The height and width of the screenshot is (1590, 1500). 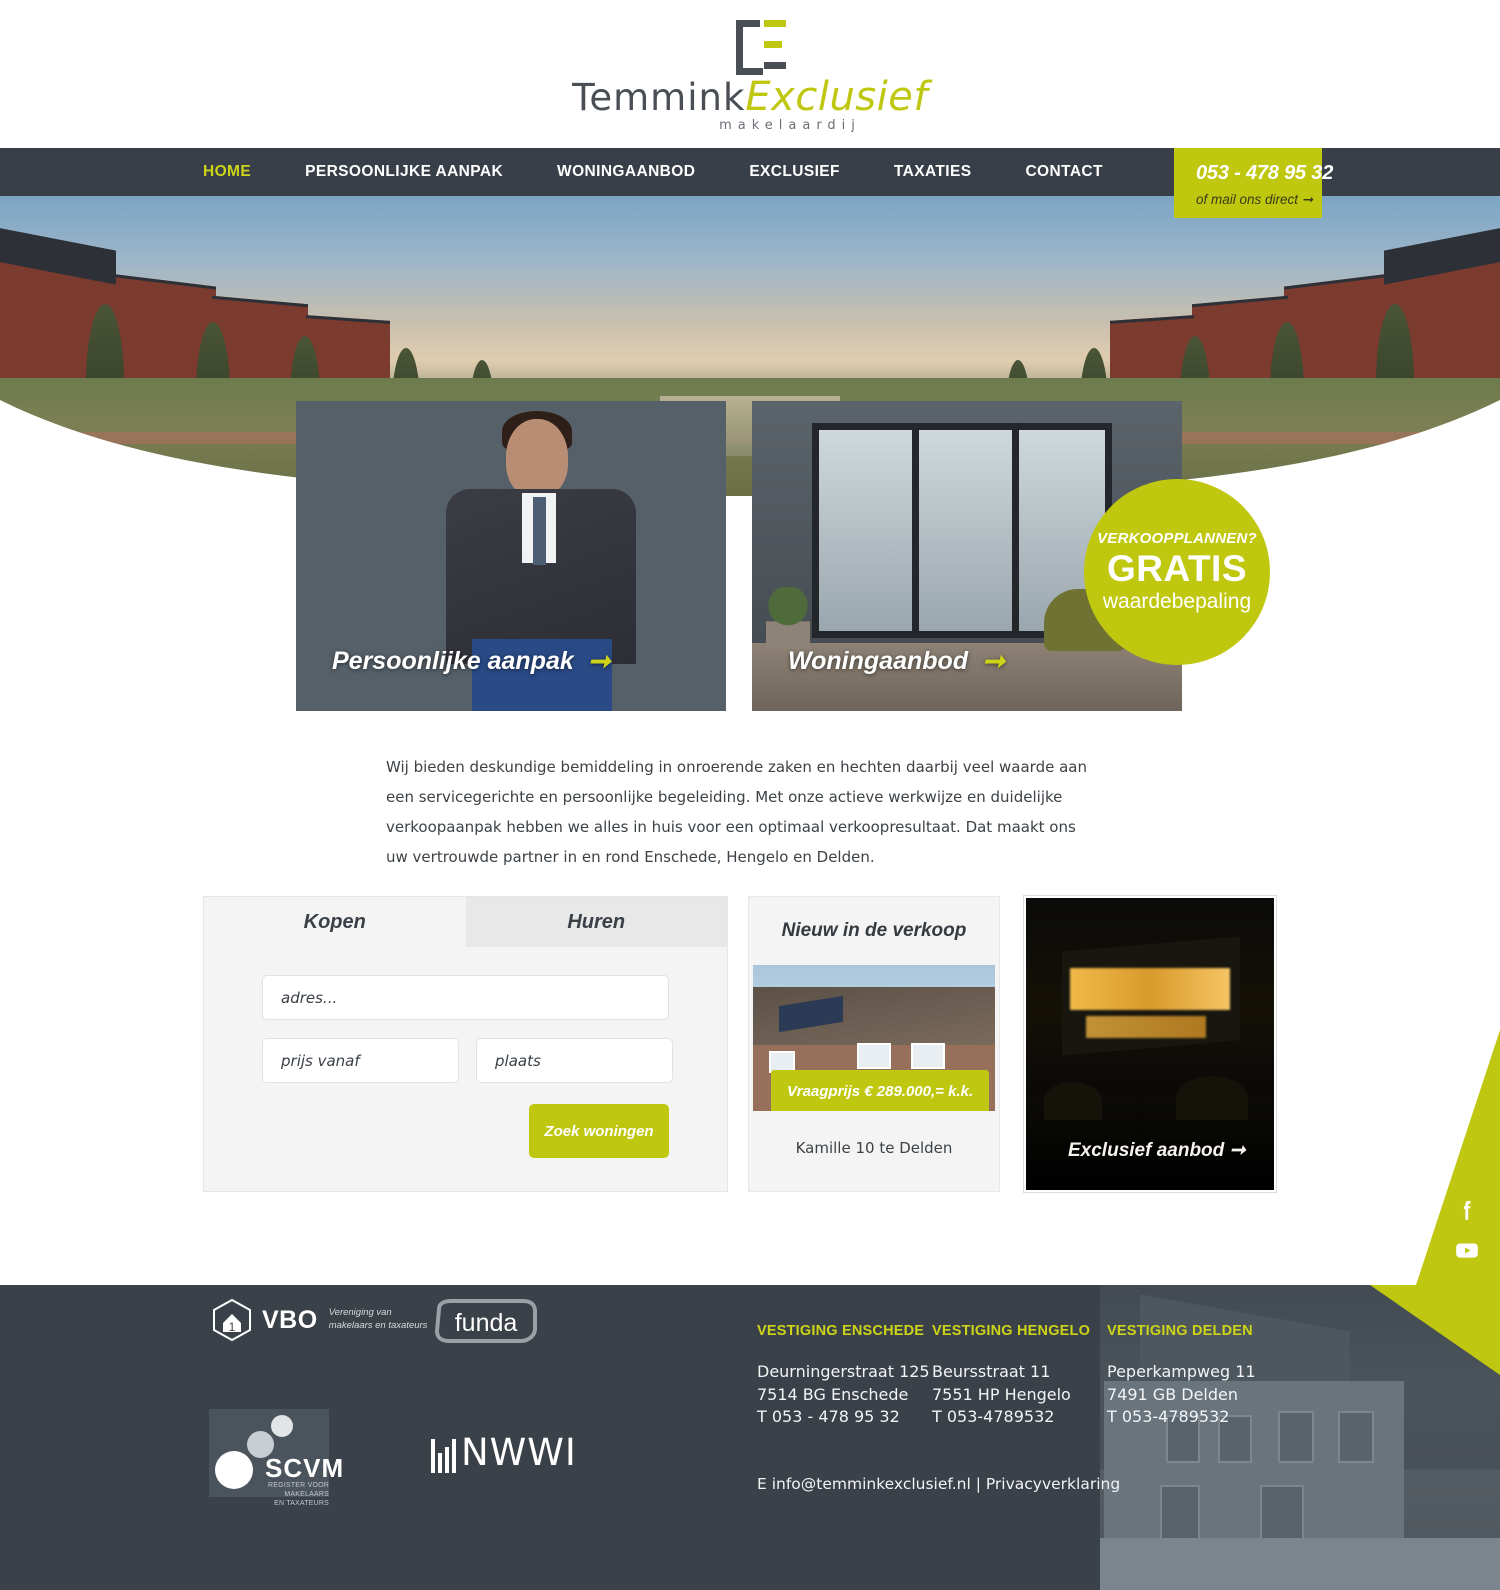 I want to click on nav-item-taxaties: TAXATIES, so click(x=933, y=172).